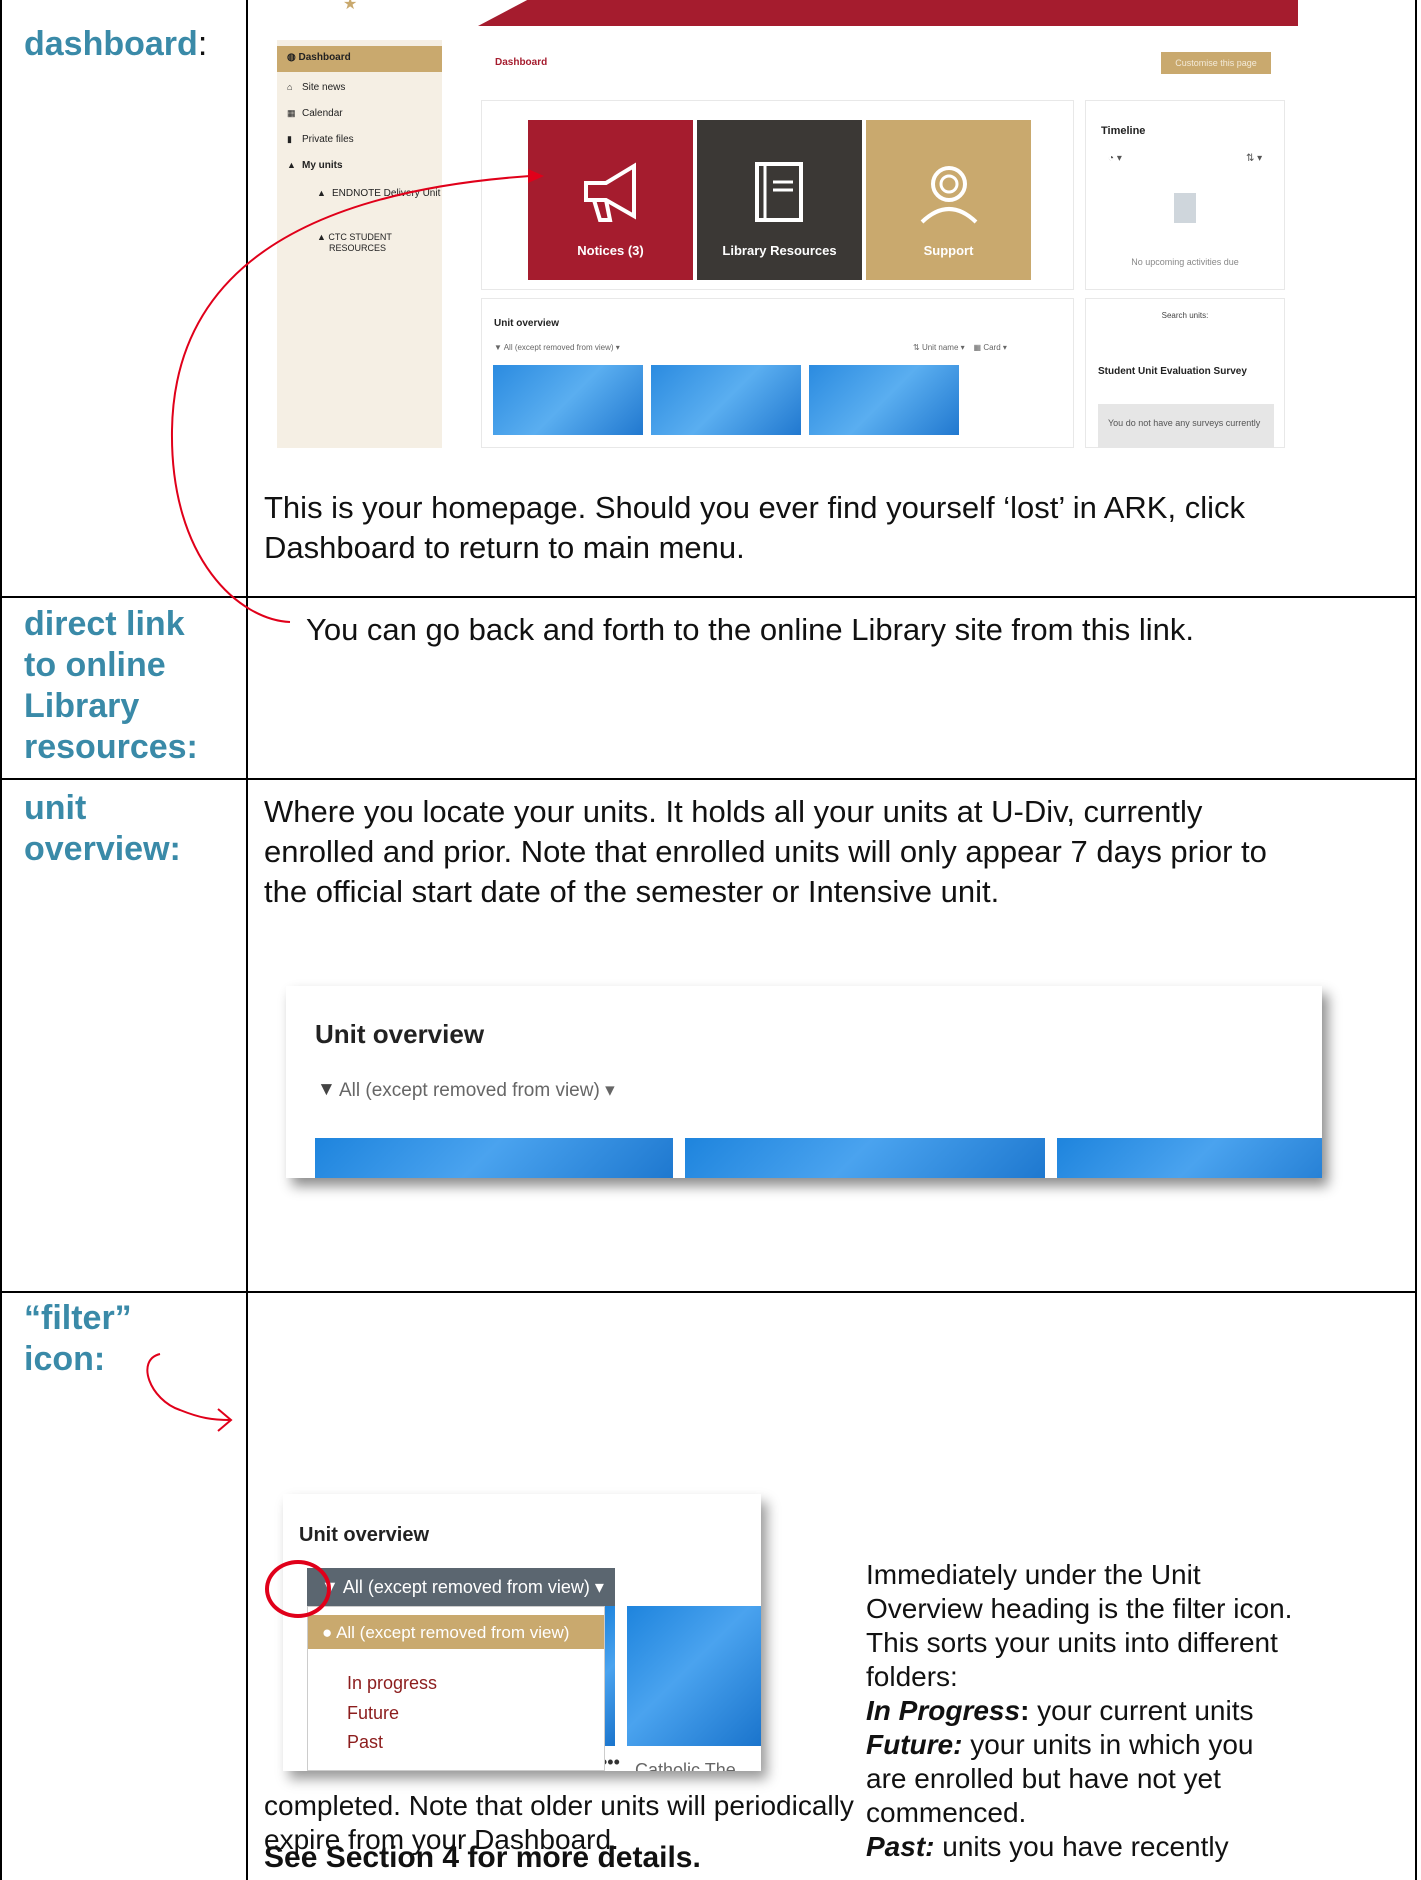 The height and width of the screenshot is (1880, 1421). I want to click on term-past: Past:, so click(900, 1846).